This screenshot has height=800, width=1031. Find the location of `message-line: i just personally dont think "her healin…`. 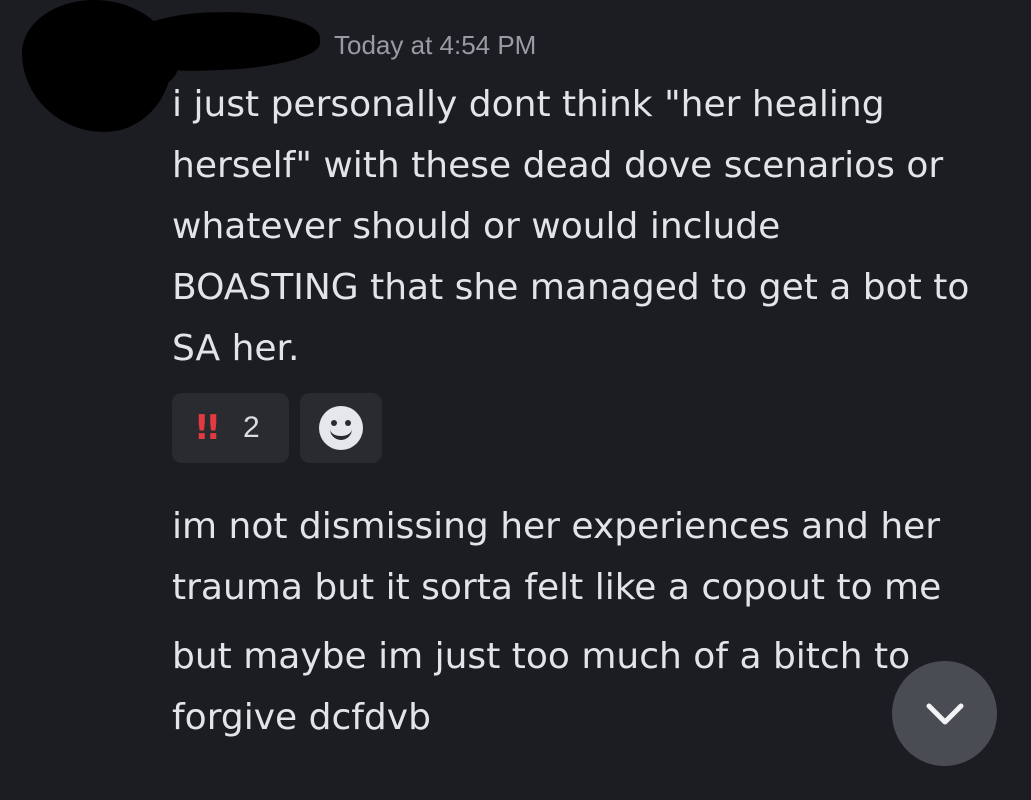

message-line: i just personally dont think "her healin… is located at coordinates (528, 104).